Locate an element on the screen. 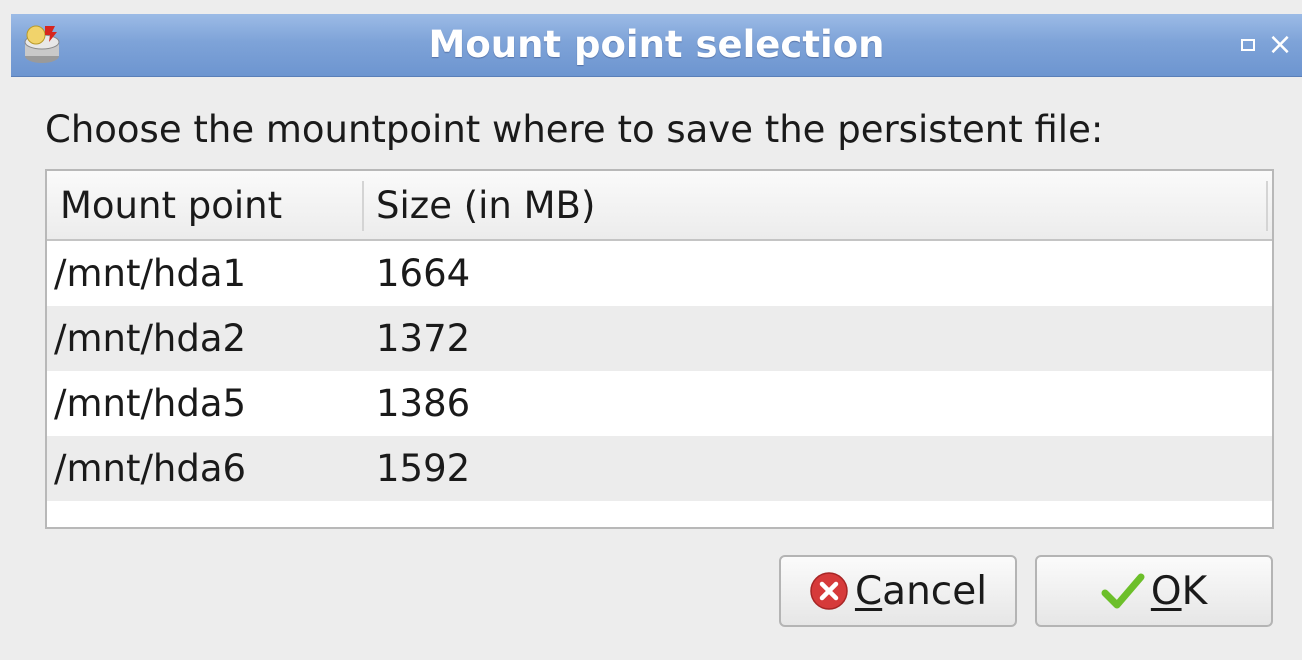 The height and width of the screenshot is (660, 1302). list-row: /mnt/hda6 1592 is located at coordinates (659, 468).